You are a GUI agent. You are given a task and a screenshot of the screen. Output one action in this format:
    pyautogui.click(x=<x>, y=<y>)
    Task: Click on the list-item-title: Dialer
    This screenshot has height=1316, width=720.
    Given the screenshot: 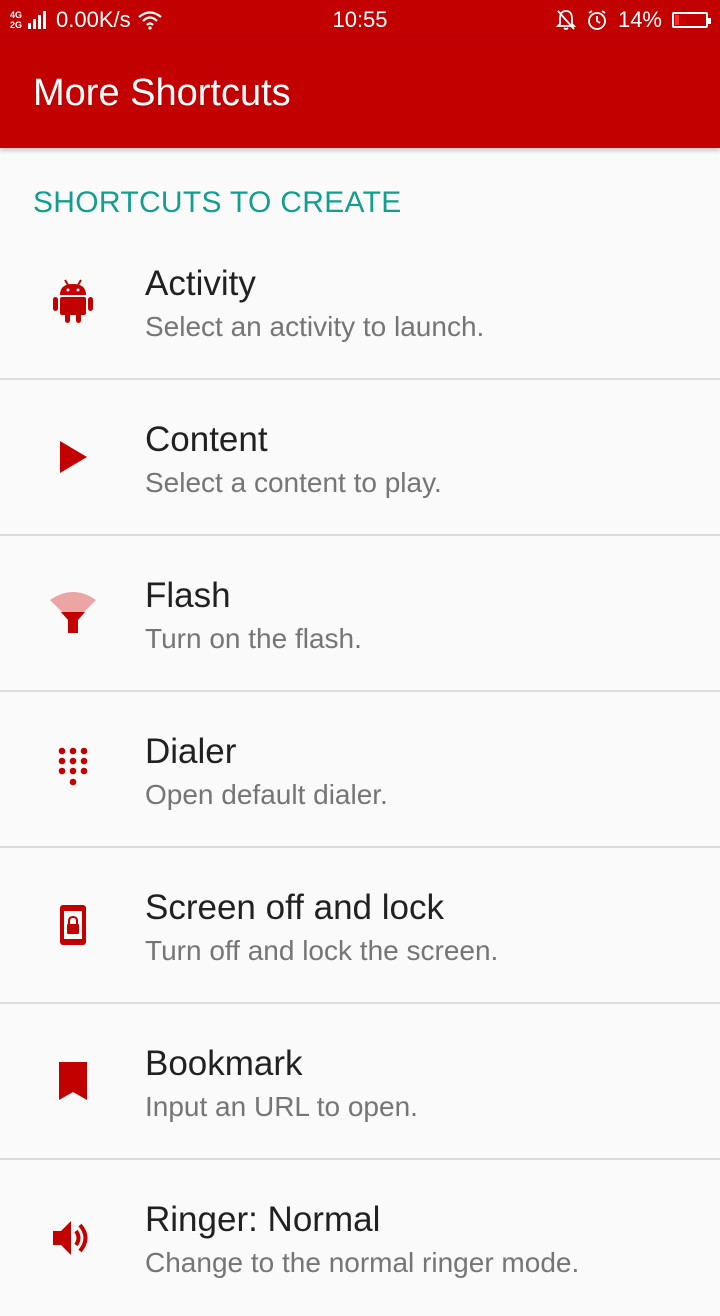 What is the action you would take?
    pyautogui.click(x=191, y=751)
    